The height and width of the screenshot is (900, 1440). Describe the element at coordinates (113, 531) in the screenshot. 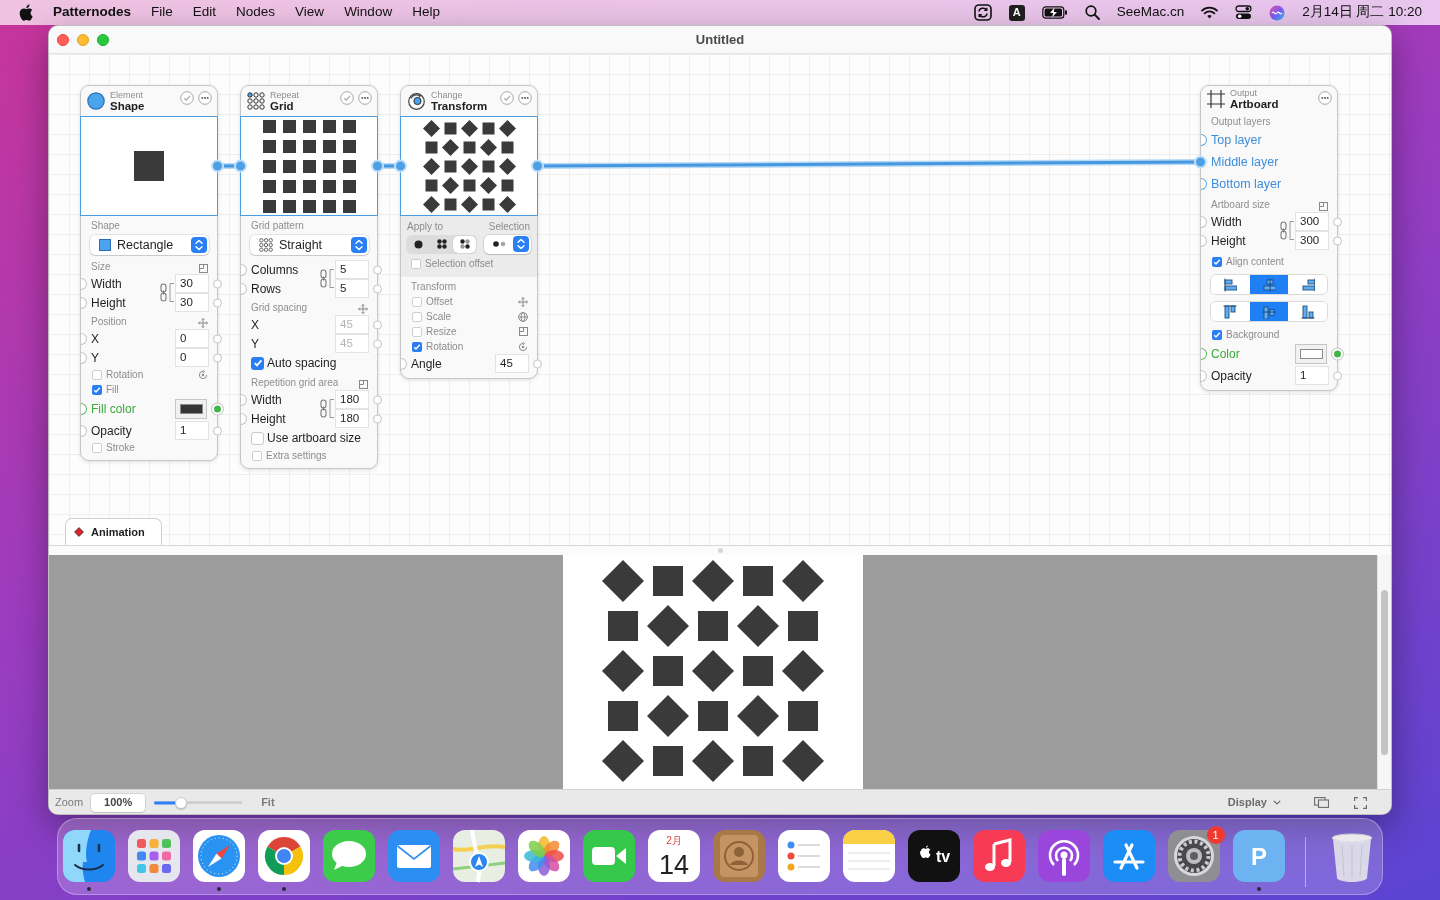

I see `animation-tab: Animation` at that location.